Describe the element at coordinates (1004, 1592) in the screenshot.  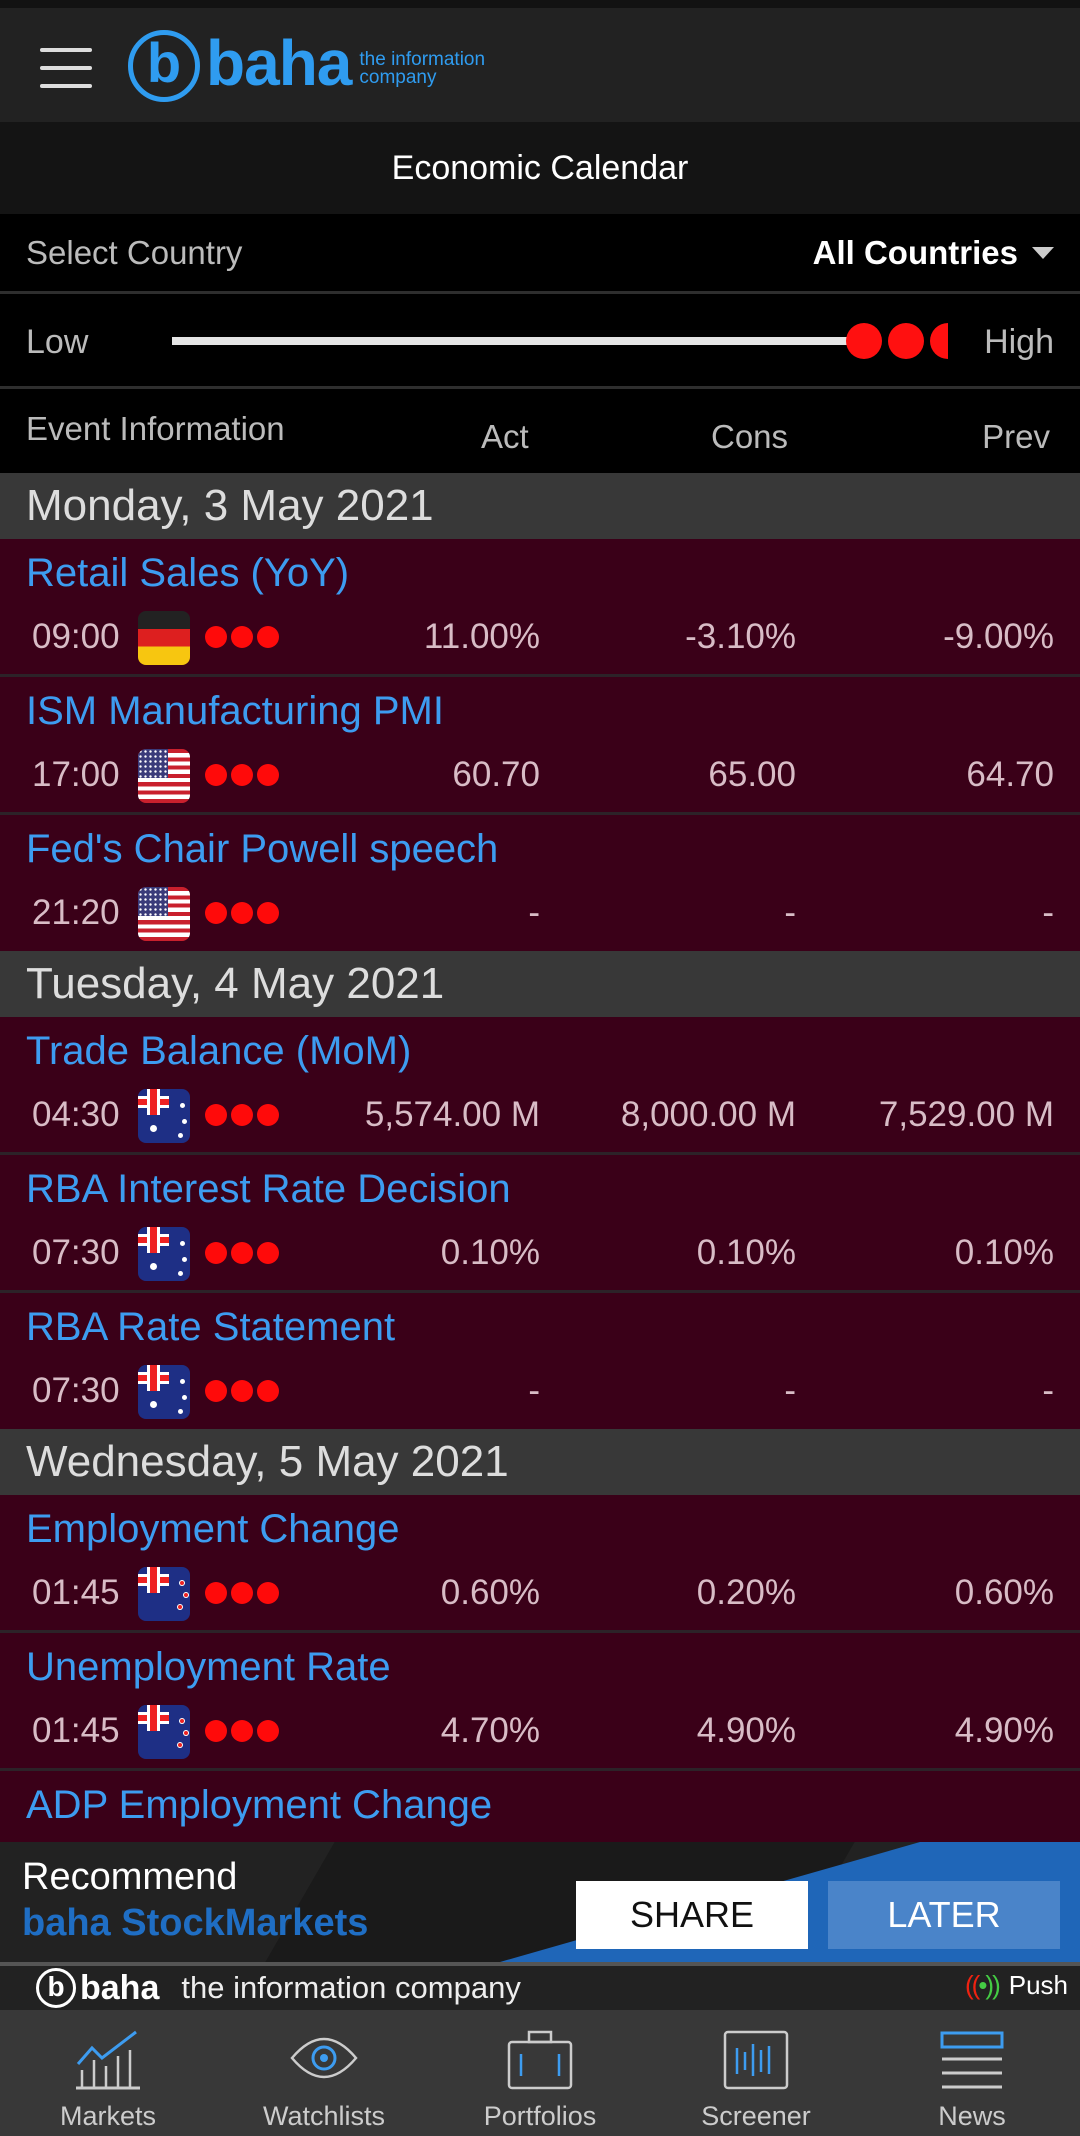
I see `event-previous: 0.60%` at that location.